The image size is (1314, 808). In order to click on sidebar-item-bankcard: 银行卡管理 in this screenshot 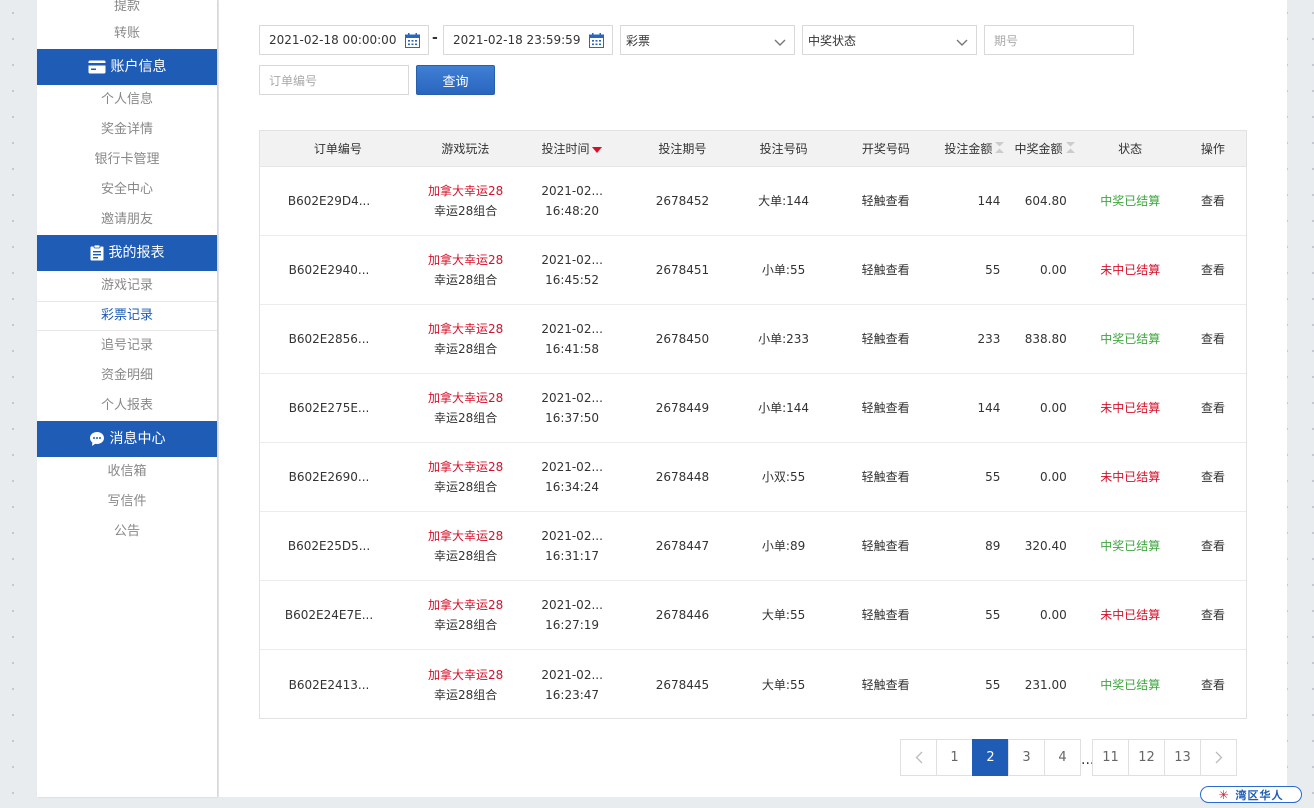, I will do `click(127, 160)`.